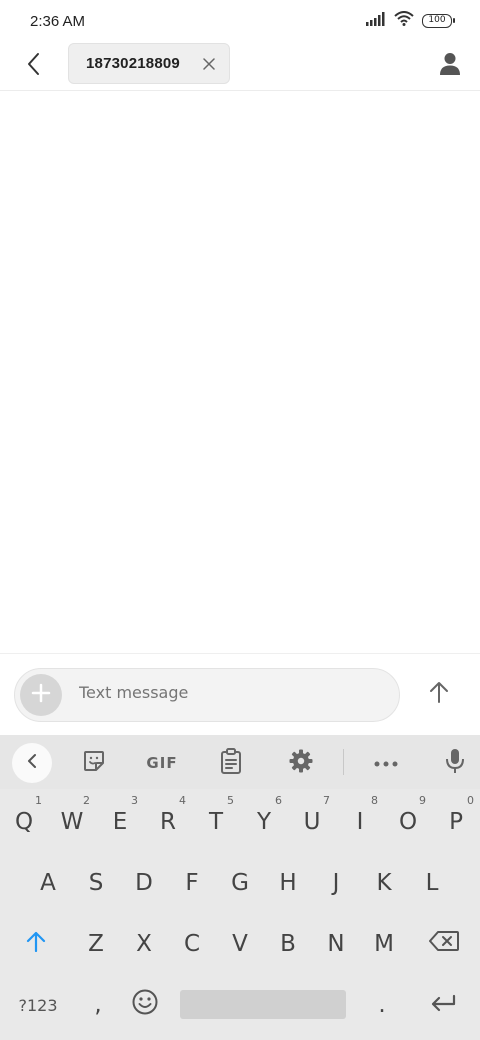  I want to click on key-b: B, so click(288, 944).